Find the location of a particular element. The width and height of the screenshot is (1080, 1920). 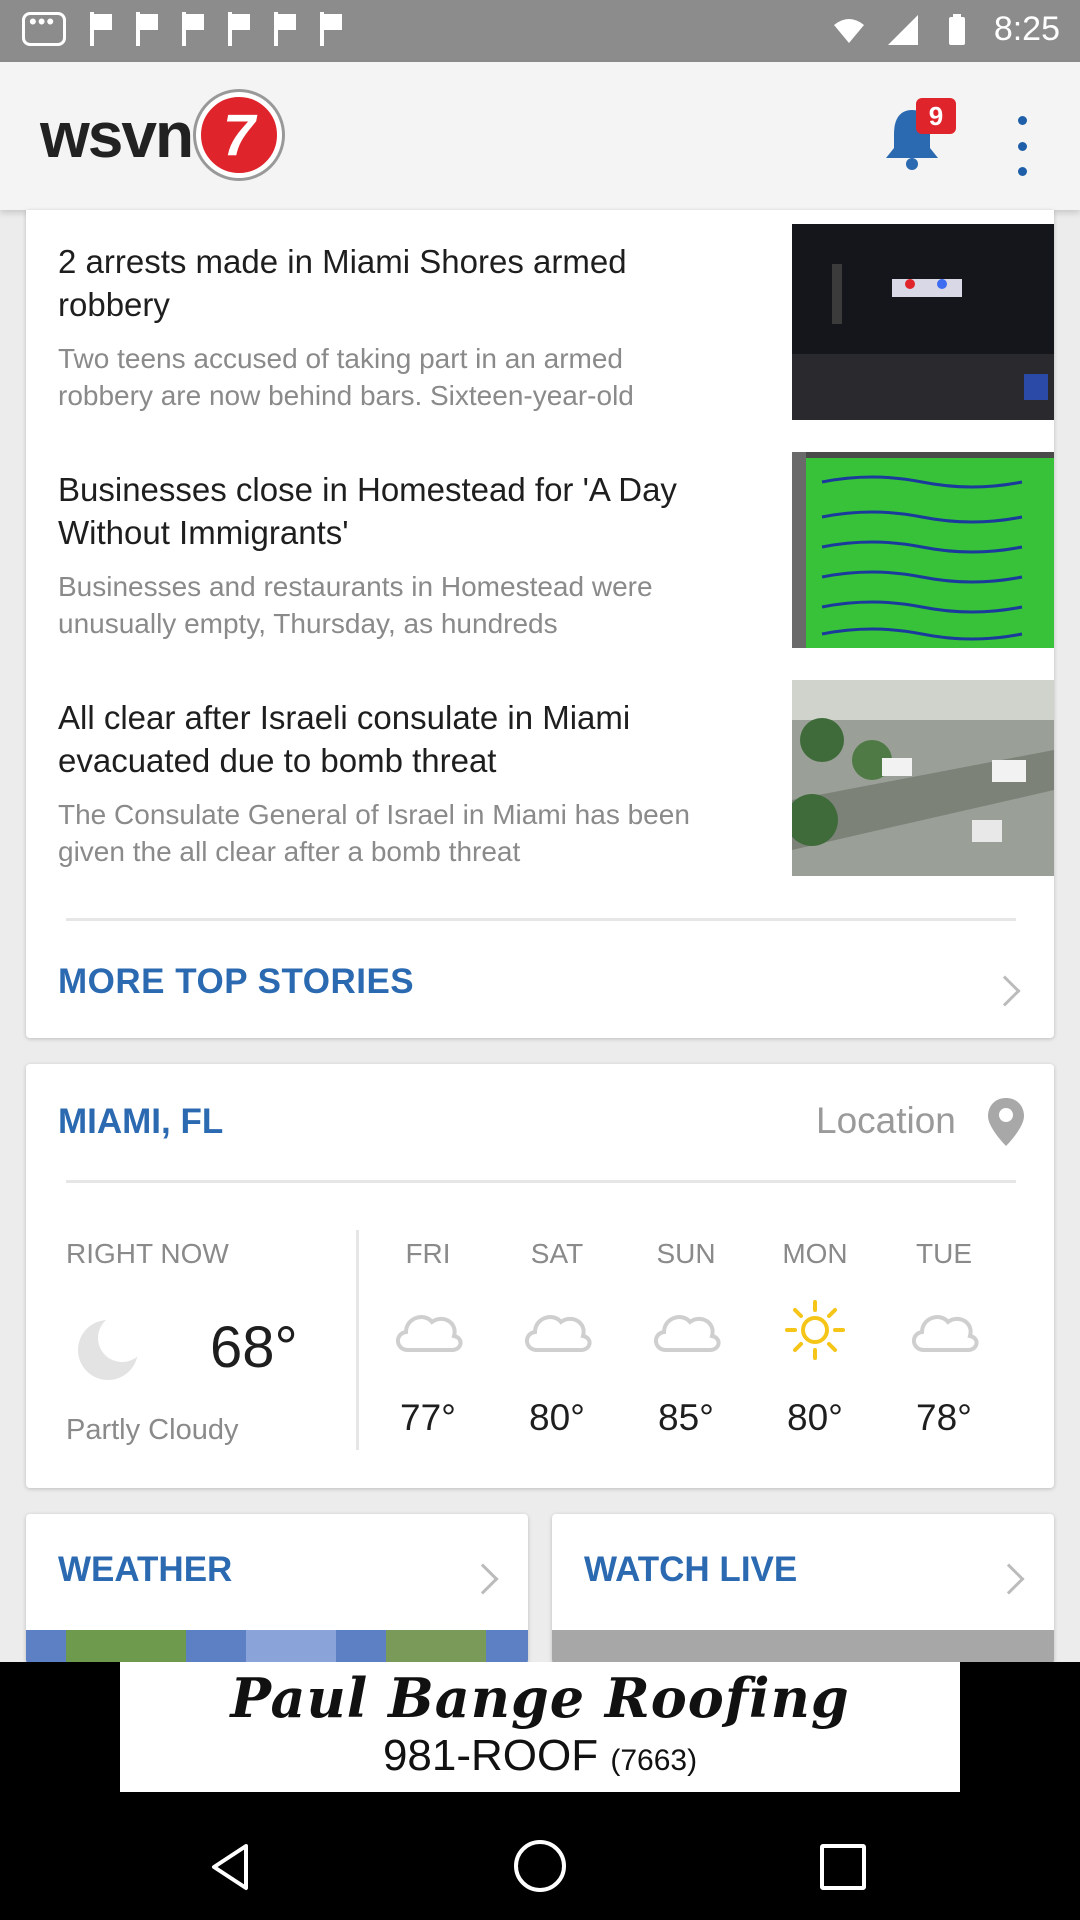

forecast-day-name: MON is located at coordinates (815, 1253).